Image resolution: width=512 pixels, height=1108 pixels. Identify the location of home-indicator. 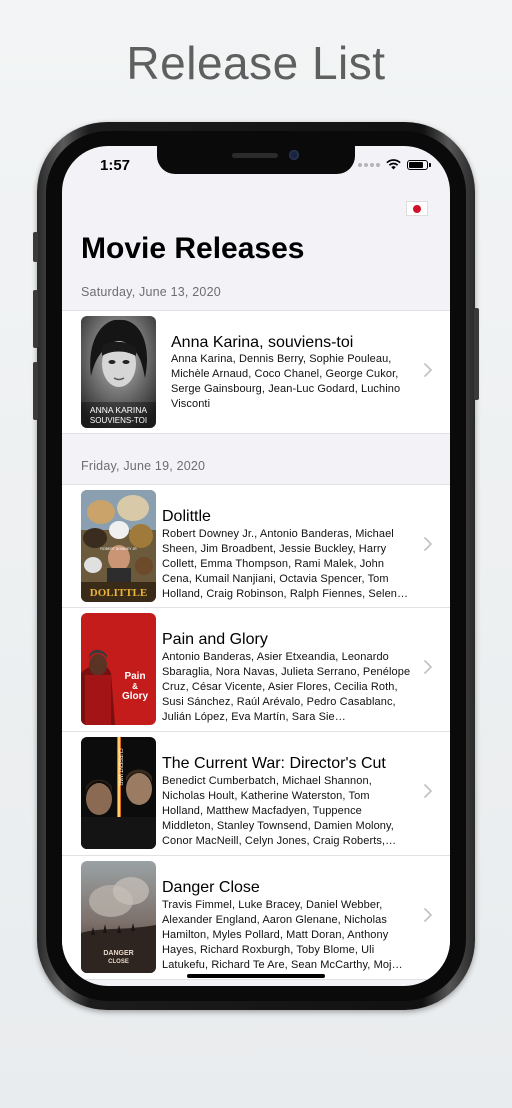
(256, 976).